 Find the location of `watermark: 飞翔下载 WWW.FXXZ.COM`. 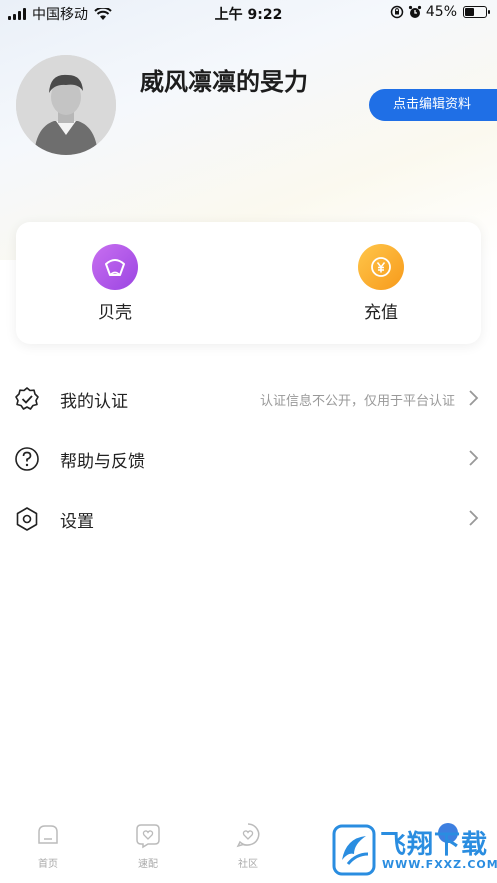

watermark: 飞翔下载 WWW.FXXZ.COM is located at coordinates (414, 850).